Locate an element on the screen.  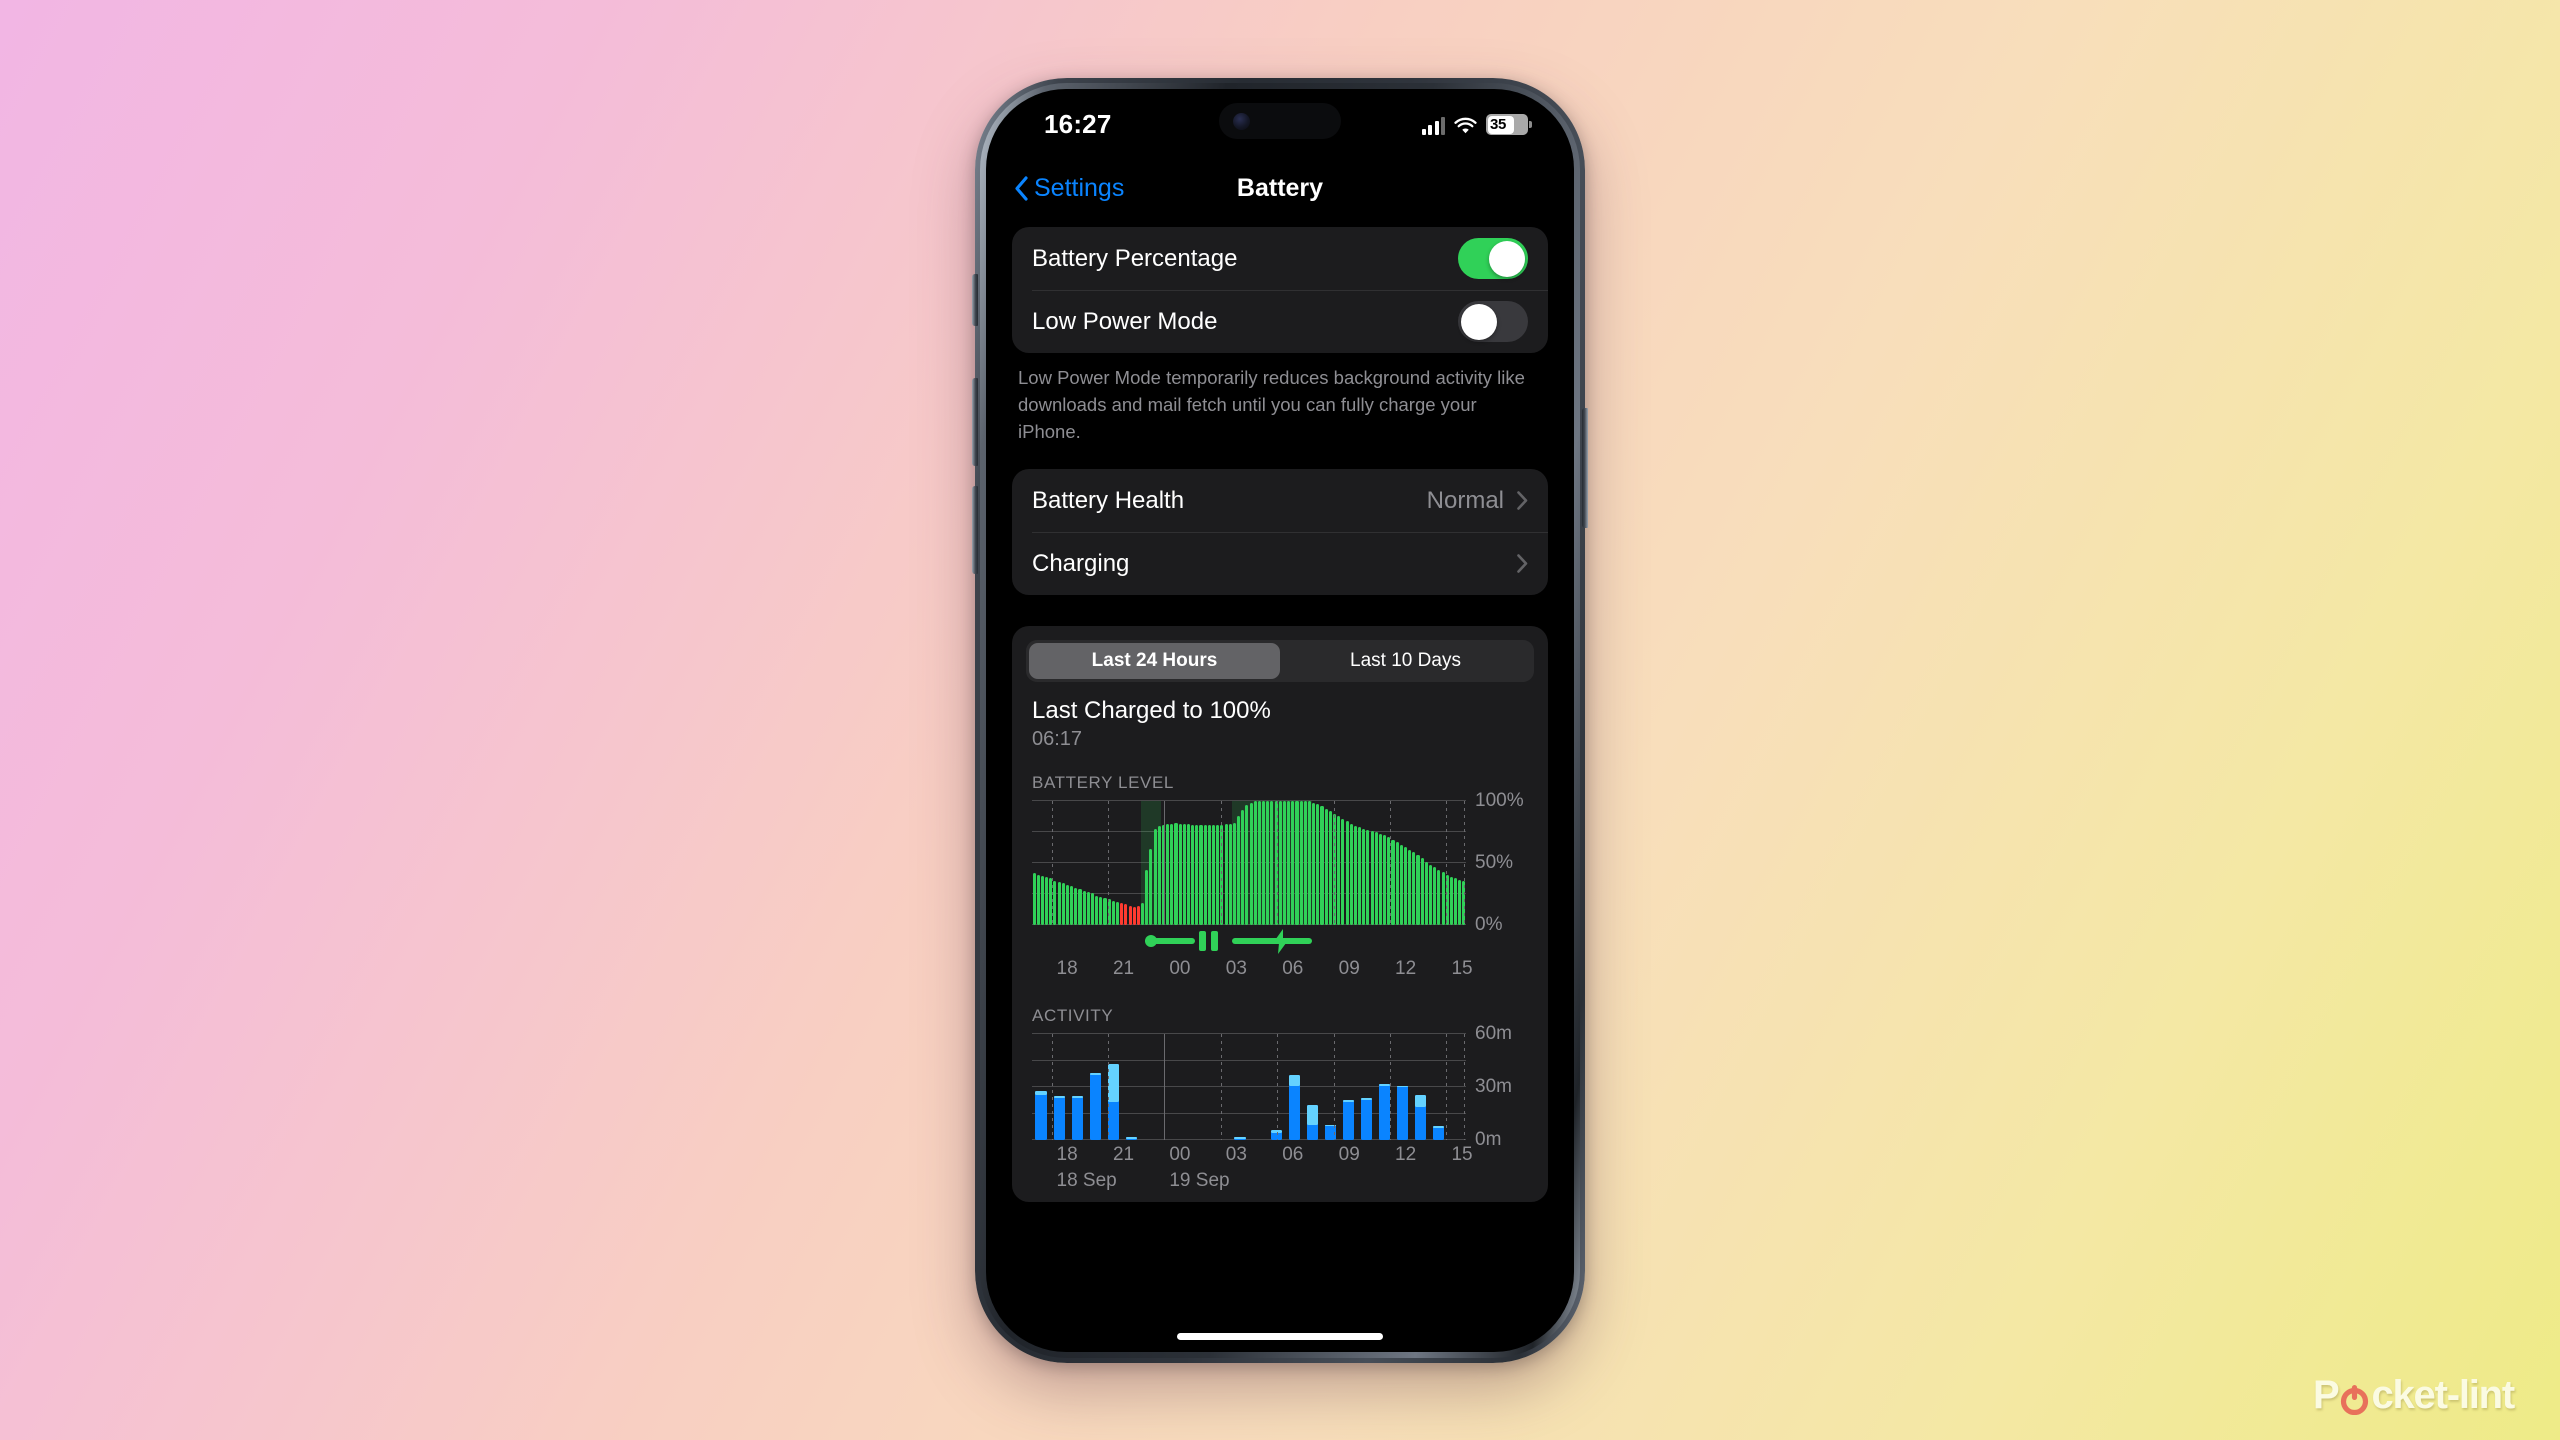
chevron-left-icon is located at coordinates (1021, 188).